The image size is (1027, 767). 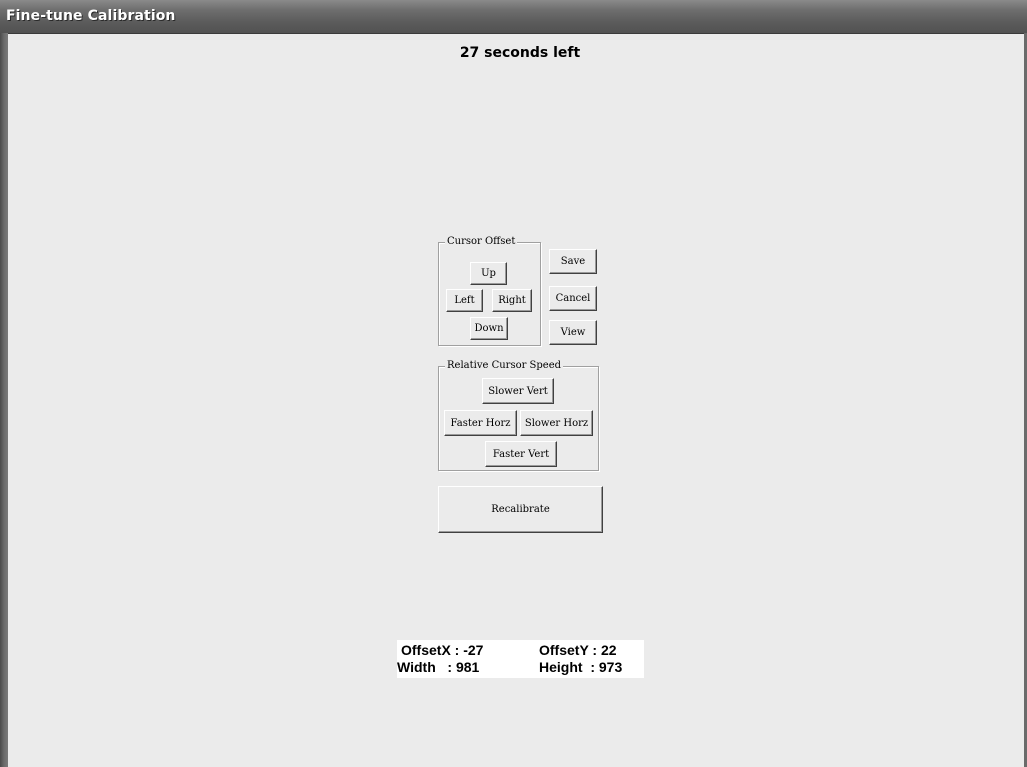 I want to click on offset-y-readout: OffsetY : 22, so click(x=578, y=650).